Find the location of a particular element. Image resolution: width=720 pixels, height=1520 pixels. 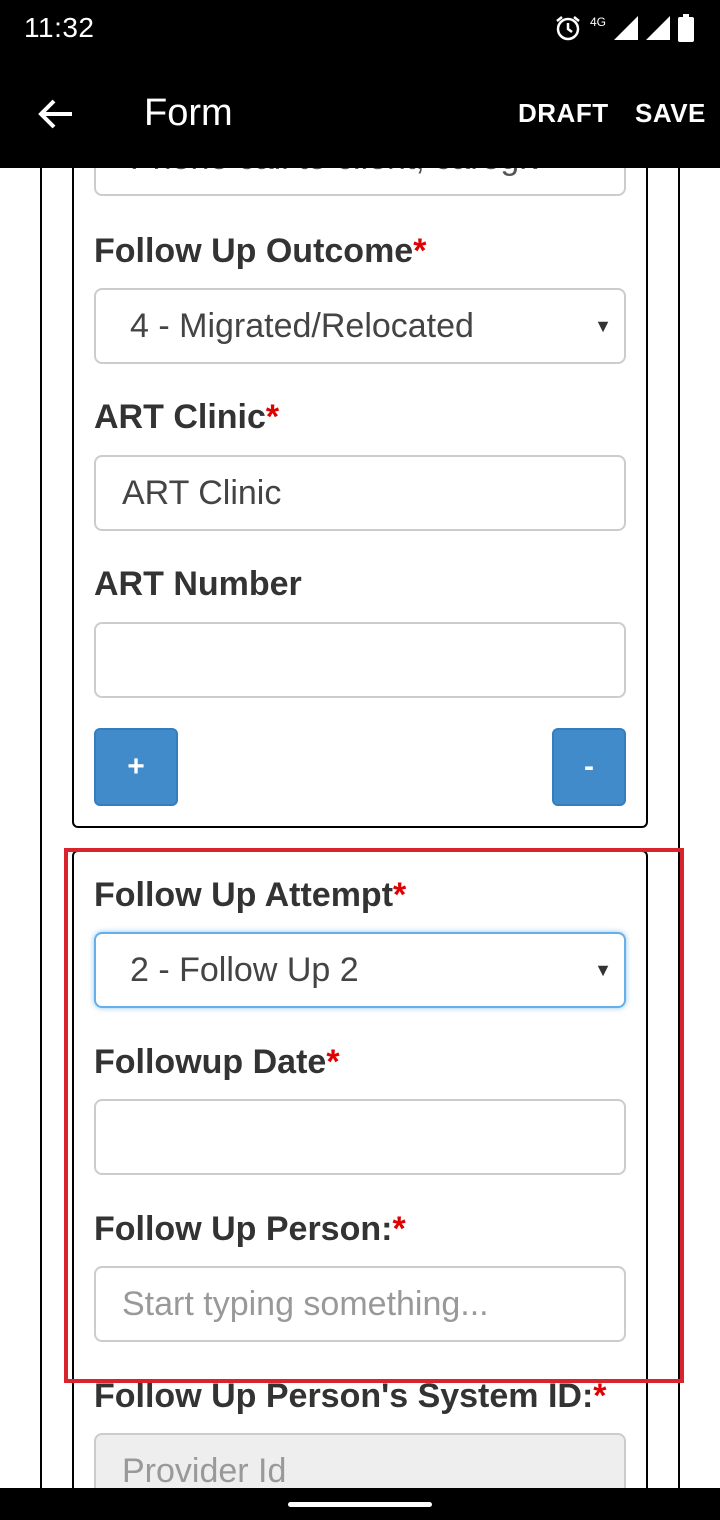

caret-down-icon: ▼ is located at coordinates (603, 326).